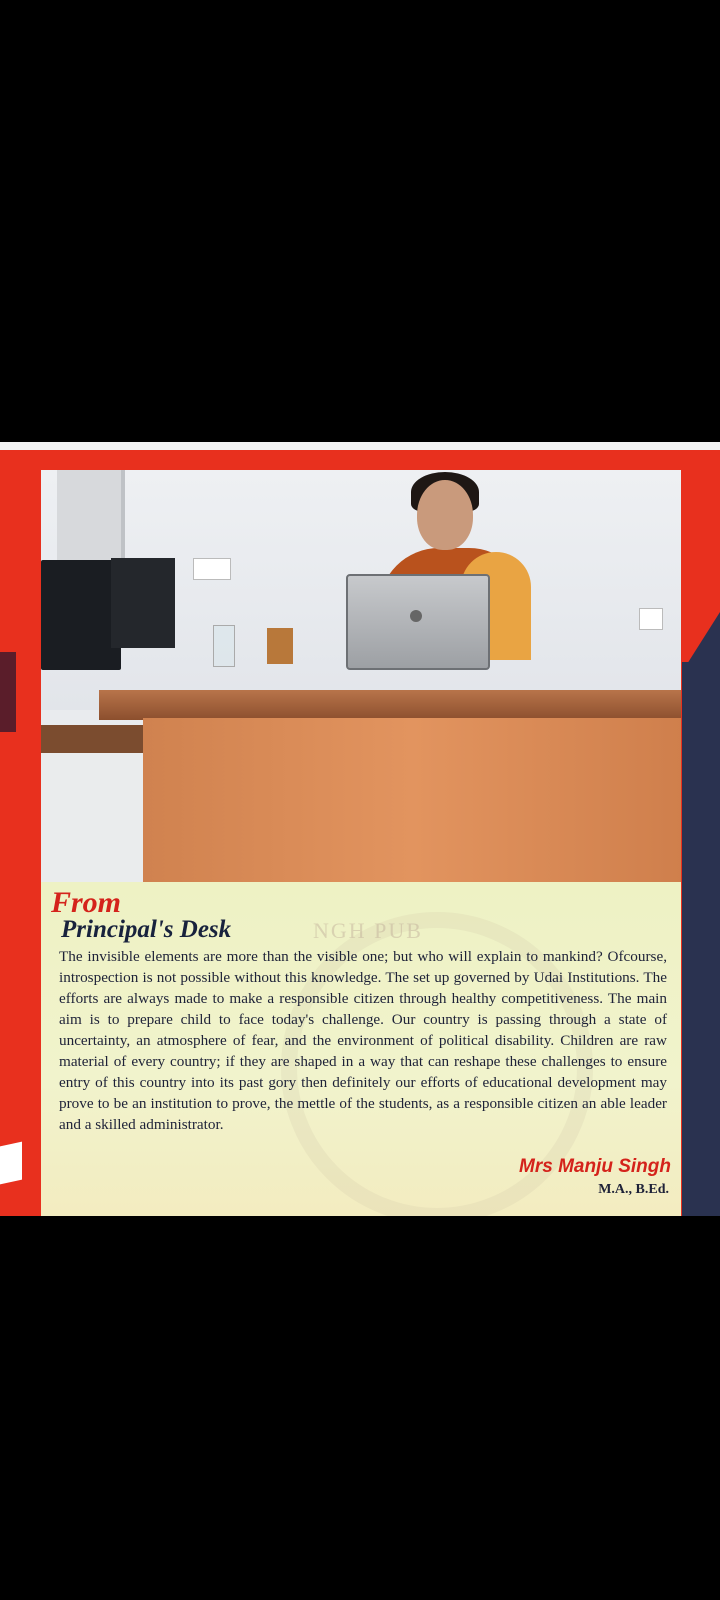 The height and width of the screenshot is (1600, 720). I want to click on watermark-text: NGH PUB, so click(368, 930).